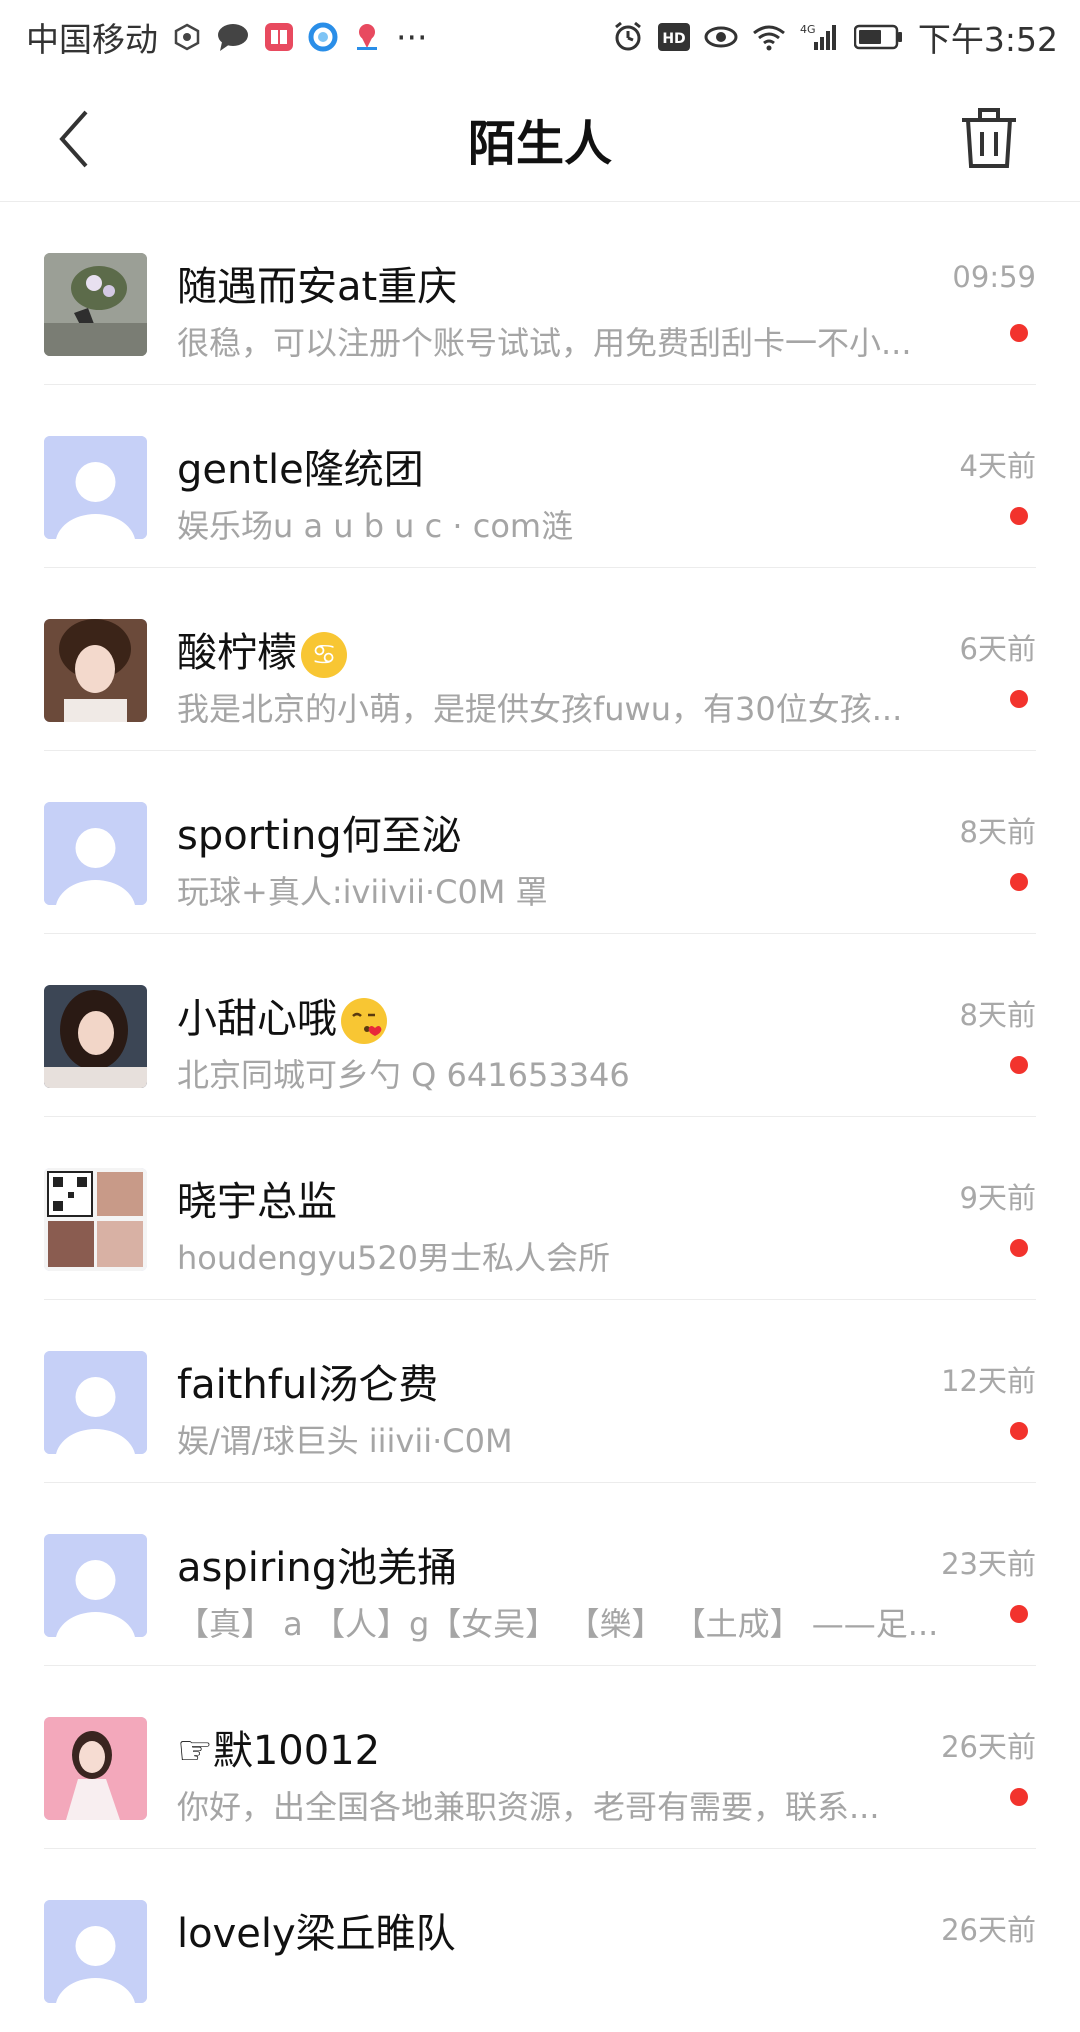 The width and height of the screenshot is (1080, 2032). I want to click on message-preview: houdengyu520男士私人会所, so click(394, 1258).